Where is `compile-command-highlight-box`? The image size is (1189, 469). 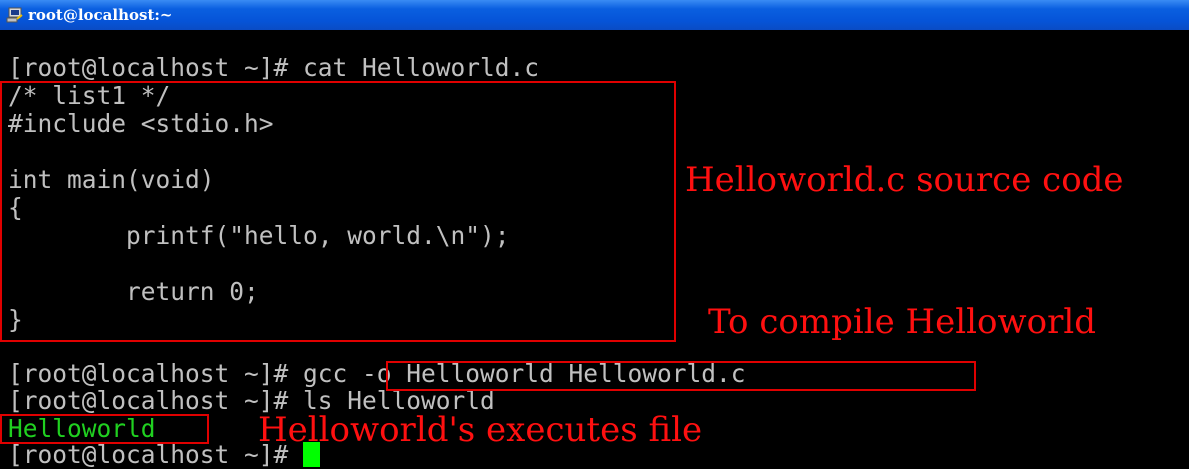 compile-command-highlight-box is located at coordinates (681, 376).